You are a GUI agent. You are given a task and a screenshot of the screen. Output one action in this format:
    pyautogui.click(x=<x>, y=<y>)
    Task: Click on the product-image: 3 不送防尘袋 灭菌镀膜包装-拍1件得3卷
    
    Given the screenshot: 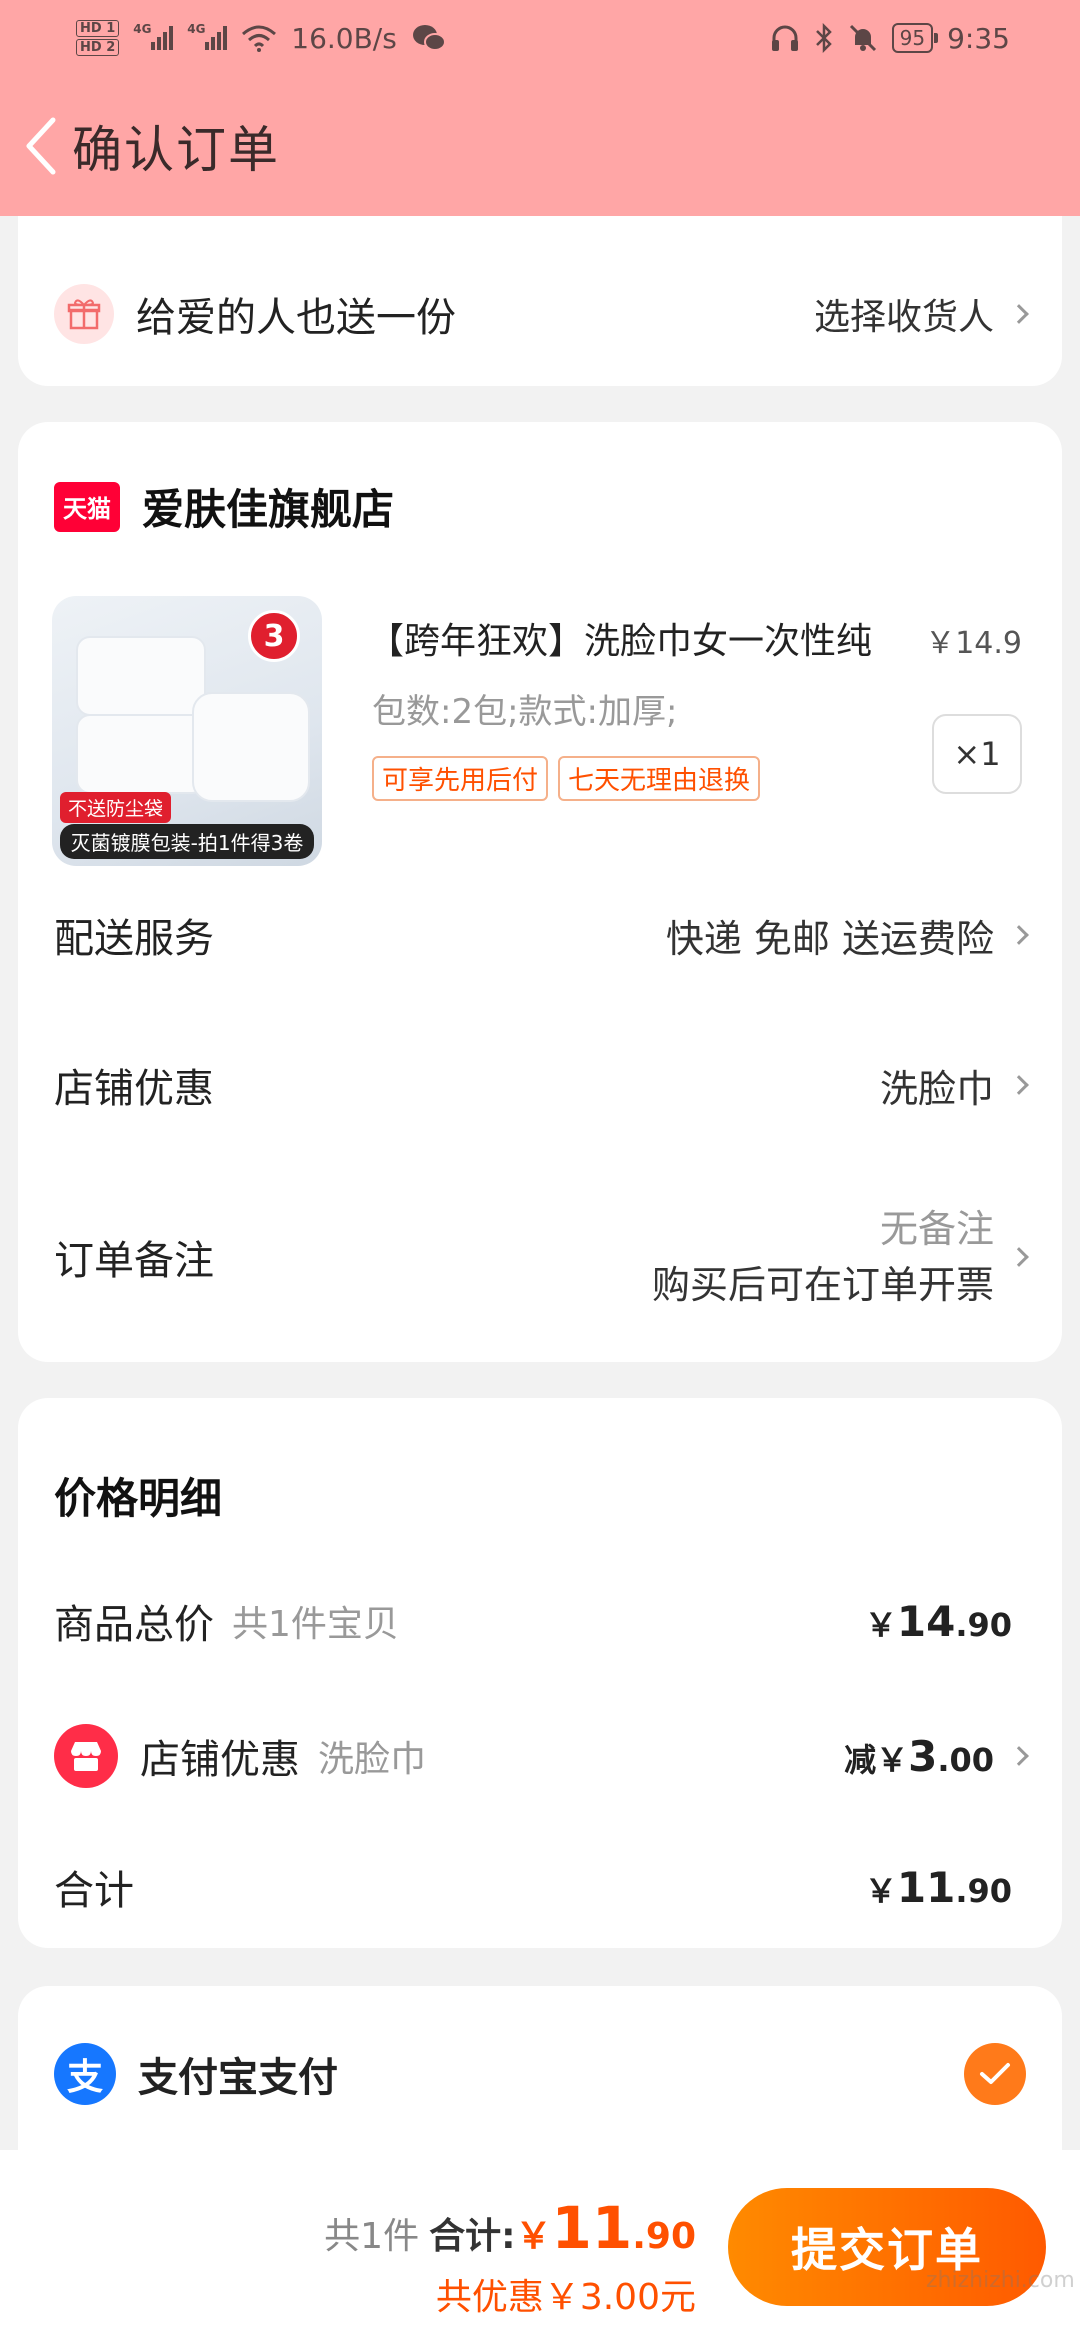 What is the action you would take?
    pyautogui.click(x=187, y=731)
    